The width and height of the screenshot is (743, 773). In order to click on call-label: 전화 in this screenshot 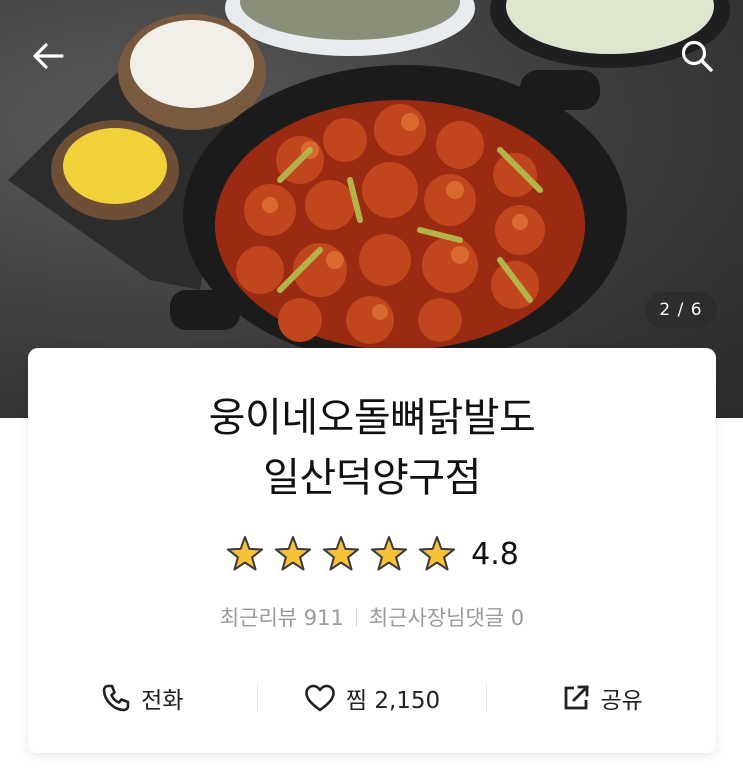, I will do `click(162, 701)`.